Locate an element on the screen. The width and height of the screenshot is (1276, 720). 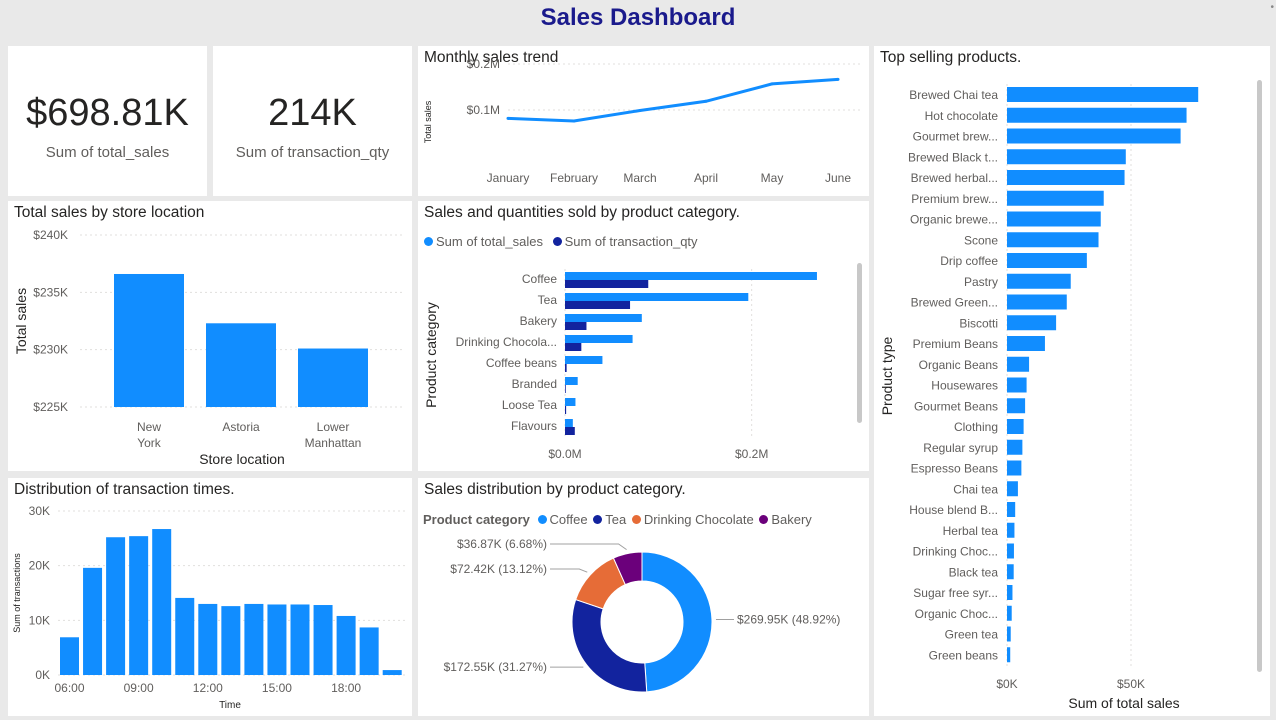
data-label: $172.55K (31.27%) is located at coordinates (495, 667).